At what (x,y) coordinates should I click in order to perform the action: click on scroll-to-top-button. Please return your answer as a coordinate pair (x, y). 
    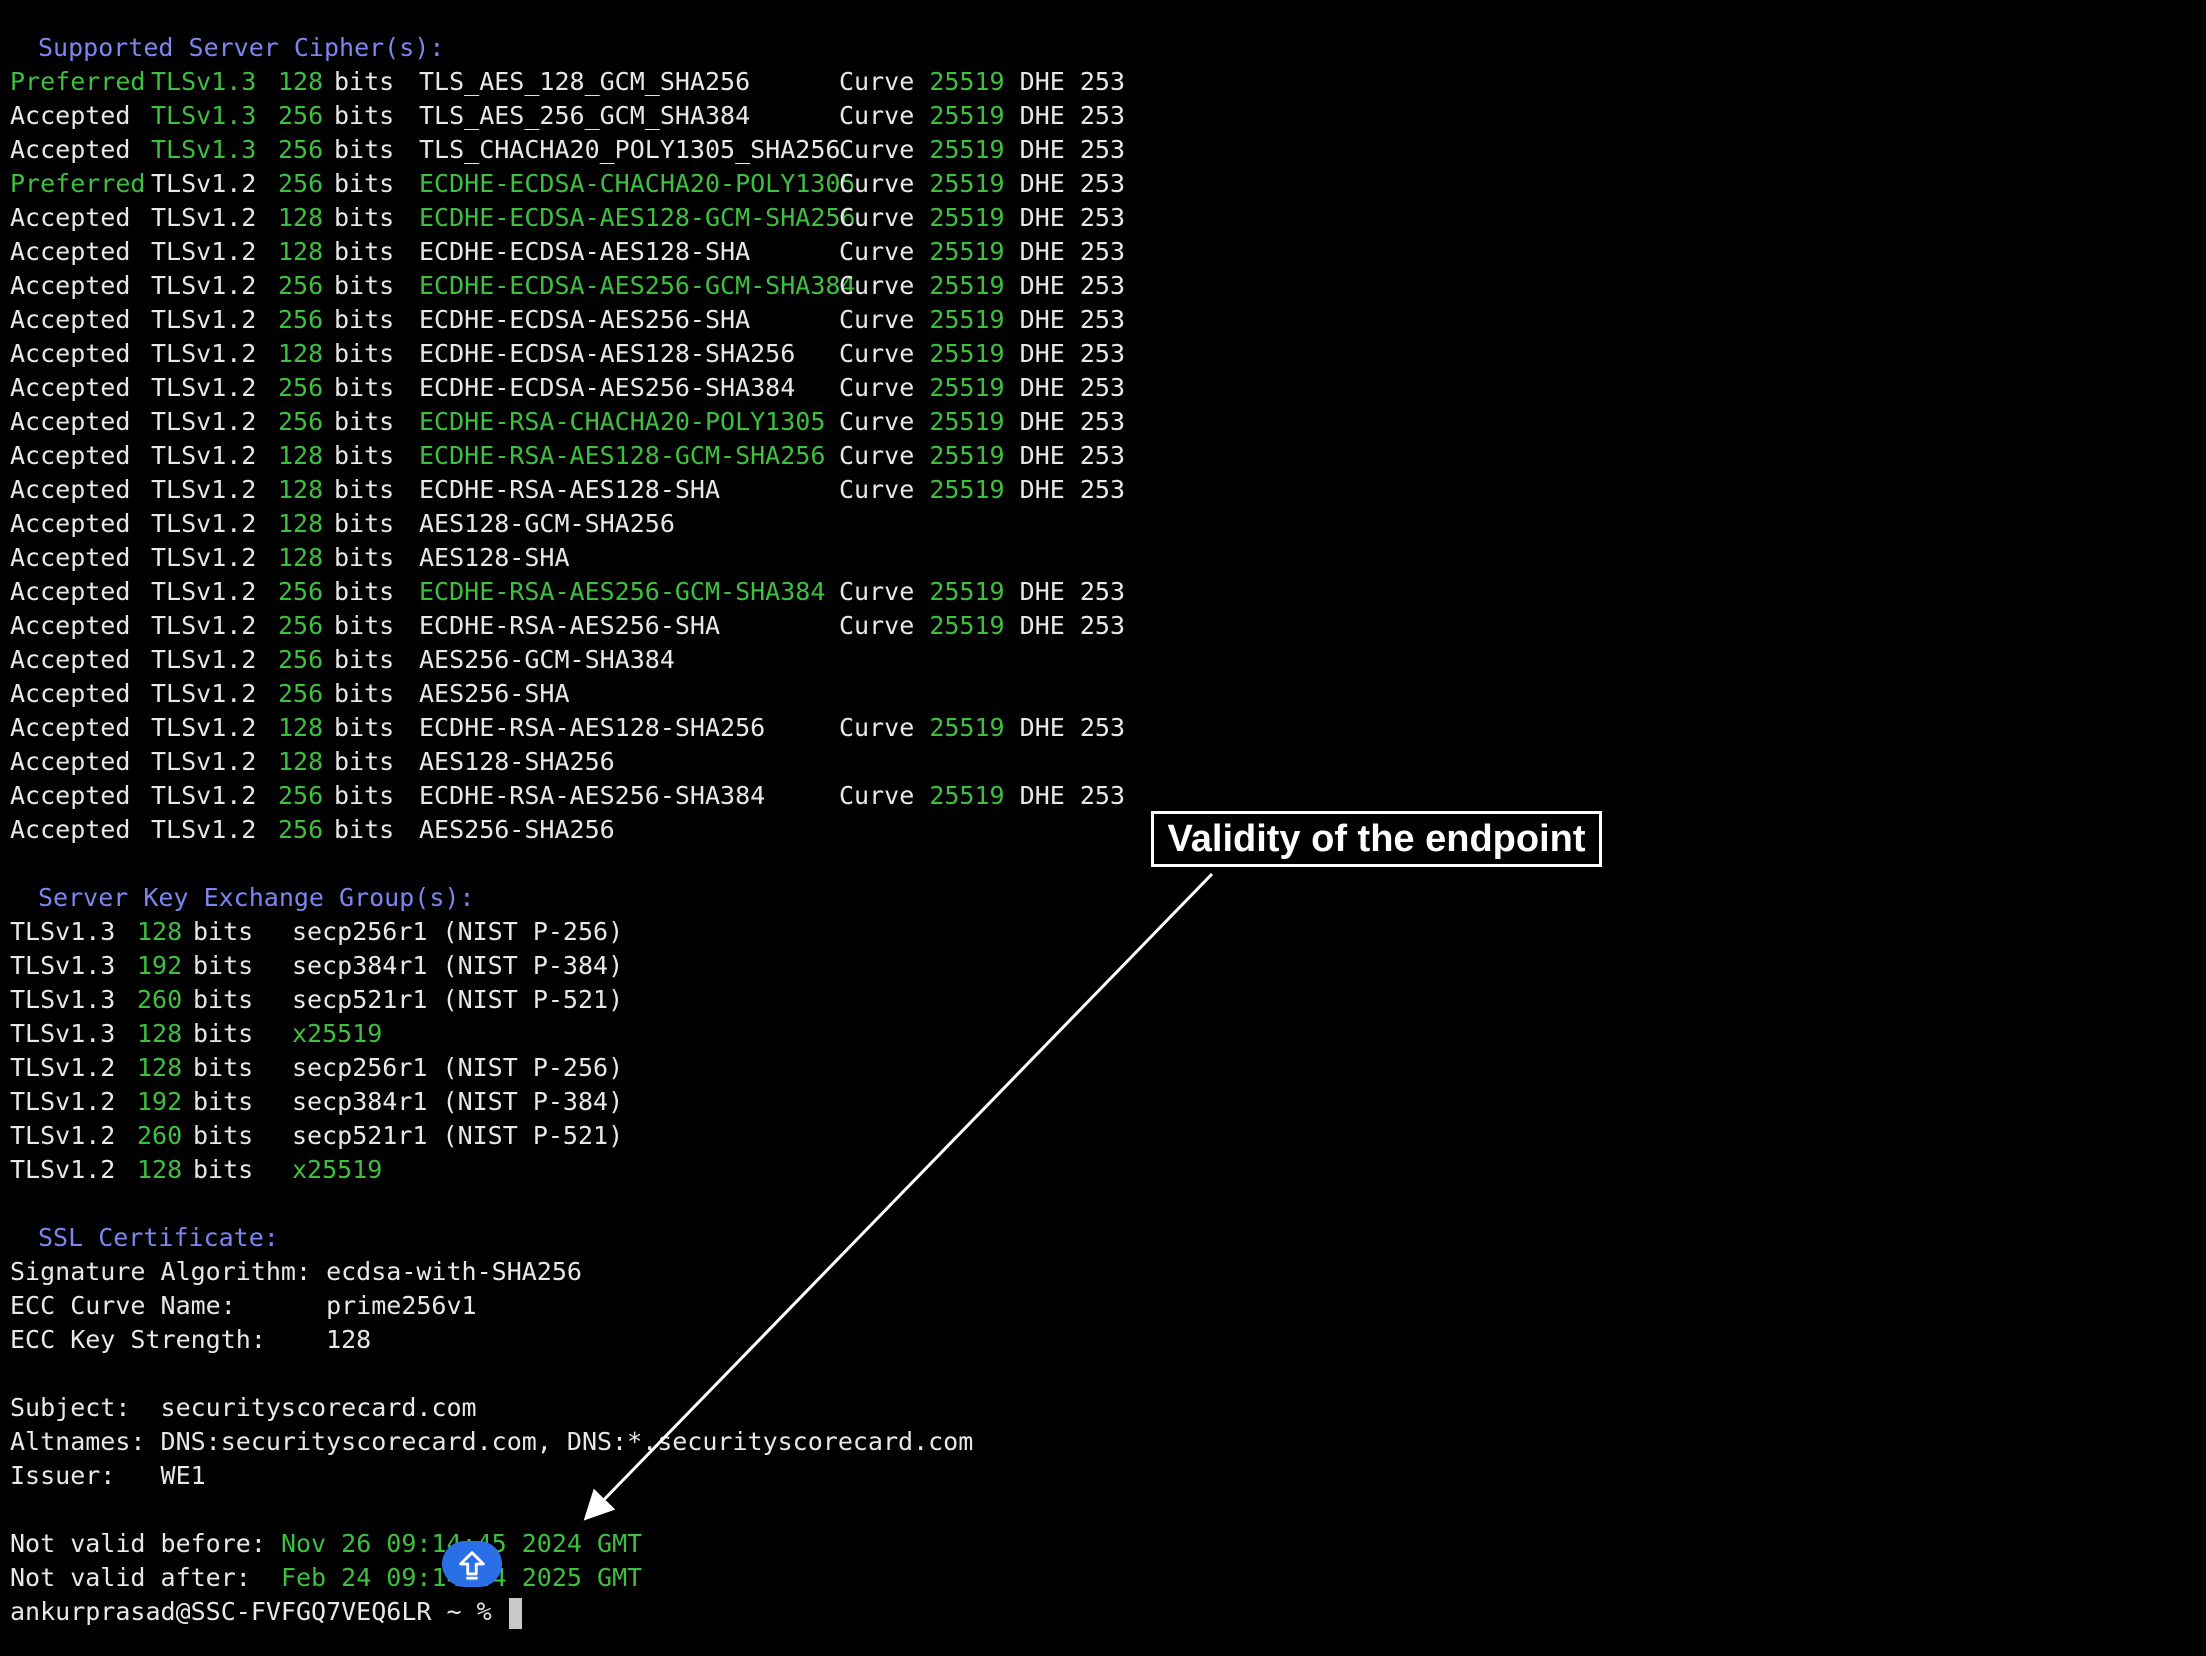
    Looking at the image, I should click on (472, 1564).